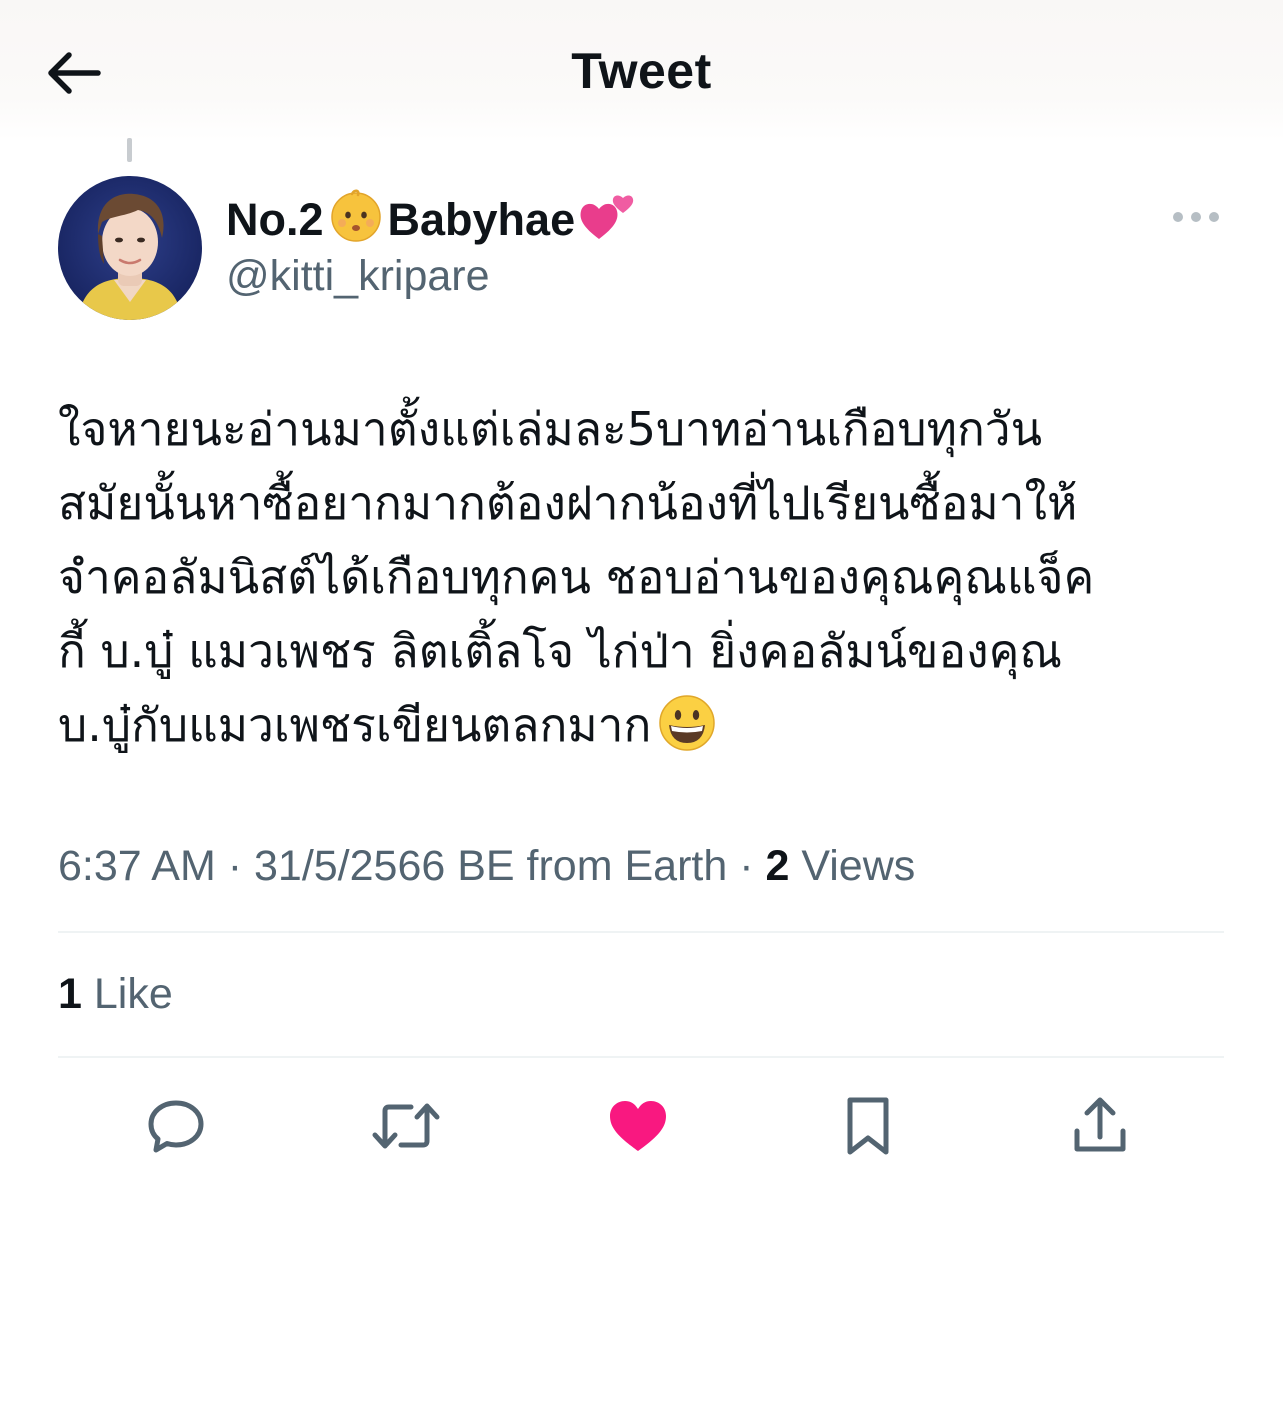 This screenshot has height=1427, width=1283. I want to click on like-button, so click(638, 1126).